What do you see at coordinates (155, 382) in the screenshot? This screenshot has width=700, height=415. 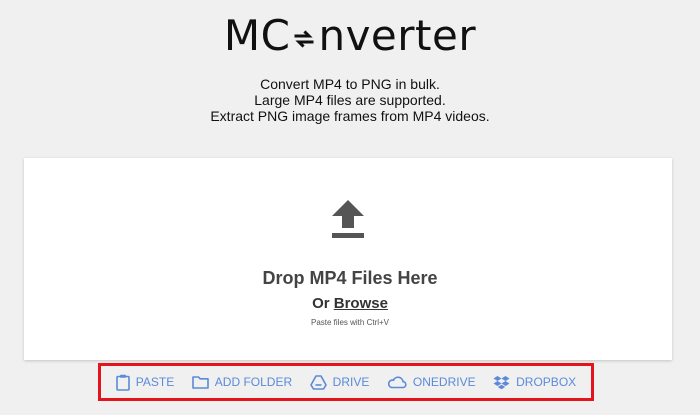 I see `paste-label: PASTE` at bounding box center [155, 382].